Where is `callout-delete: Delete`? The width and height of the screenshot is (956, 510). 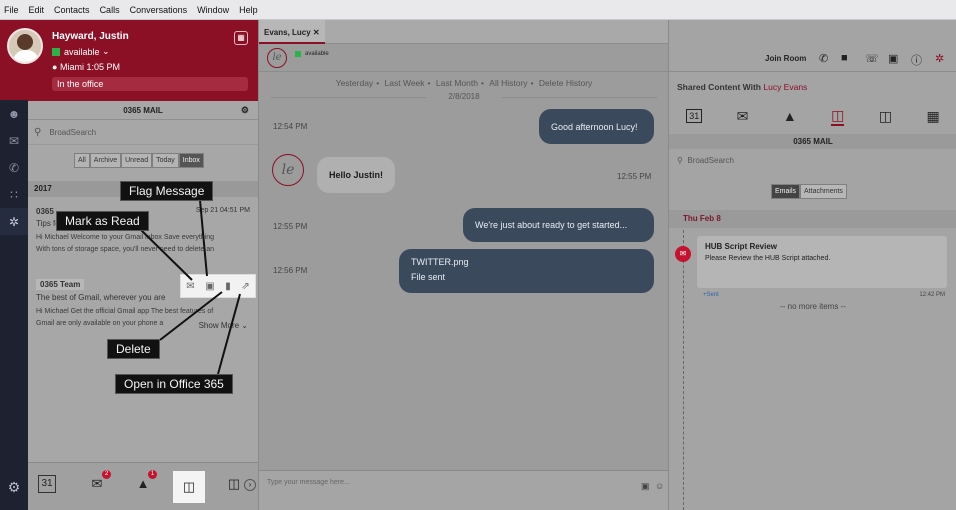 callout-delete: Delete is located at coordinates (133, 349).